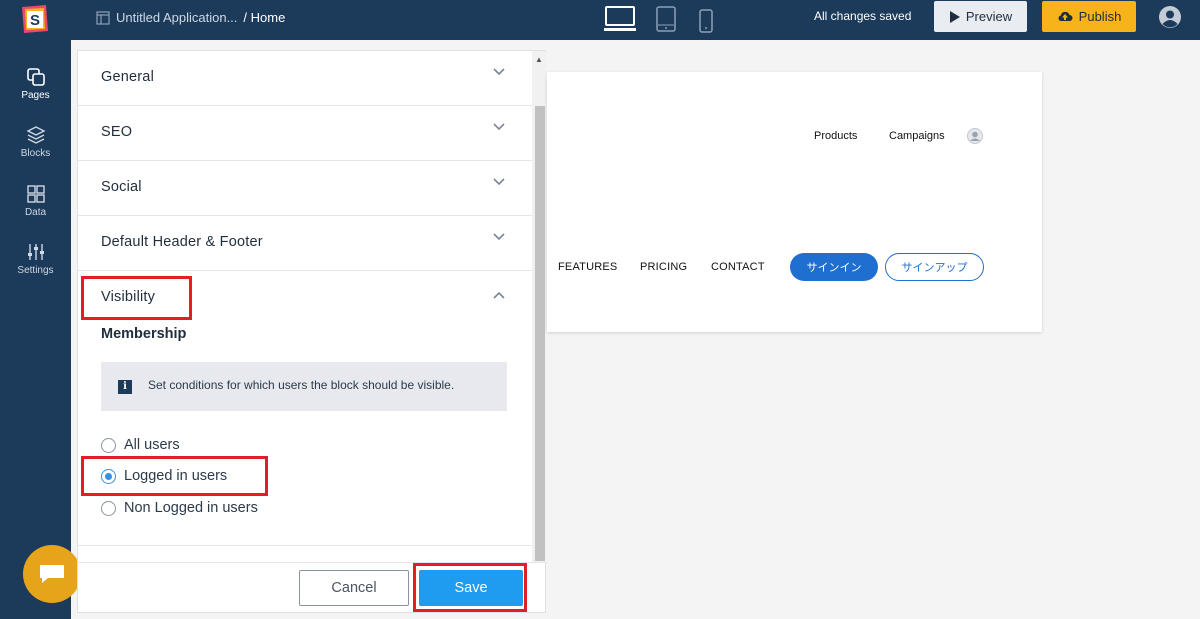  Describe the element at coordinates (975, 136) in the screenshot. I see `preview-avatar-icon` at that location.